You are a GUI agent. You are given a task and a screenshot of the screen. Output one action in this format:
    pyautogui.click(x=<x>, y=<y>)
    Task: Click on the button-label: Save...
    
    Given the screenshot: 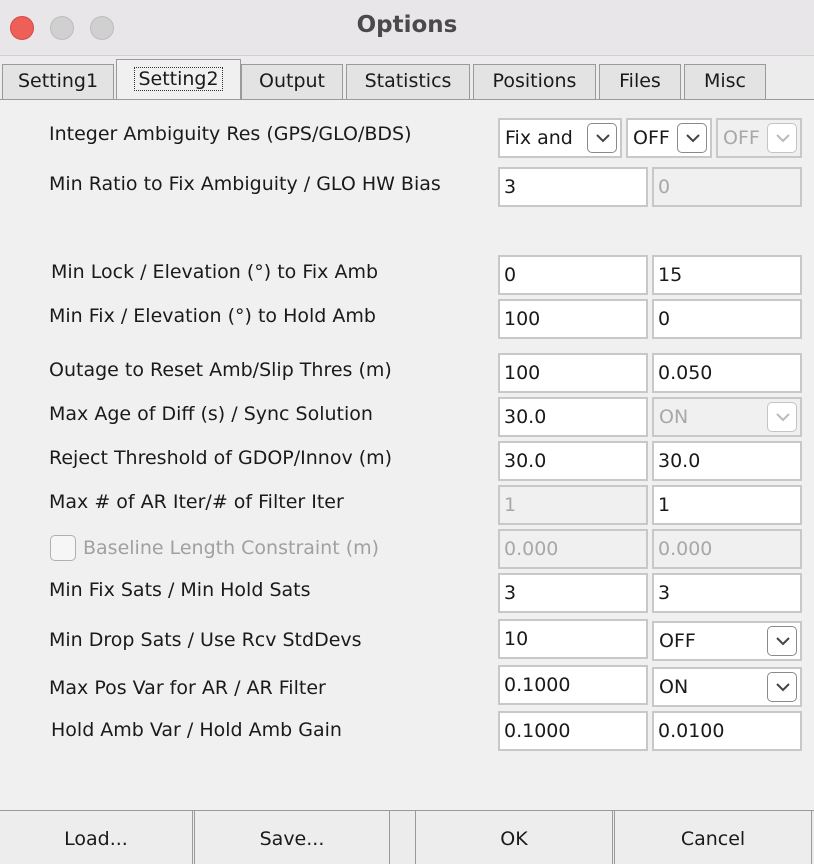 What is the action you would take?
    pyautogui.click(x=292, y=839)
    